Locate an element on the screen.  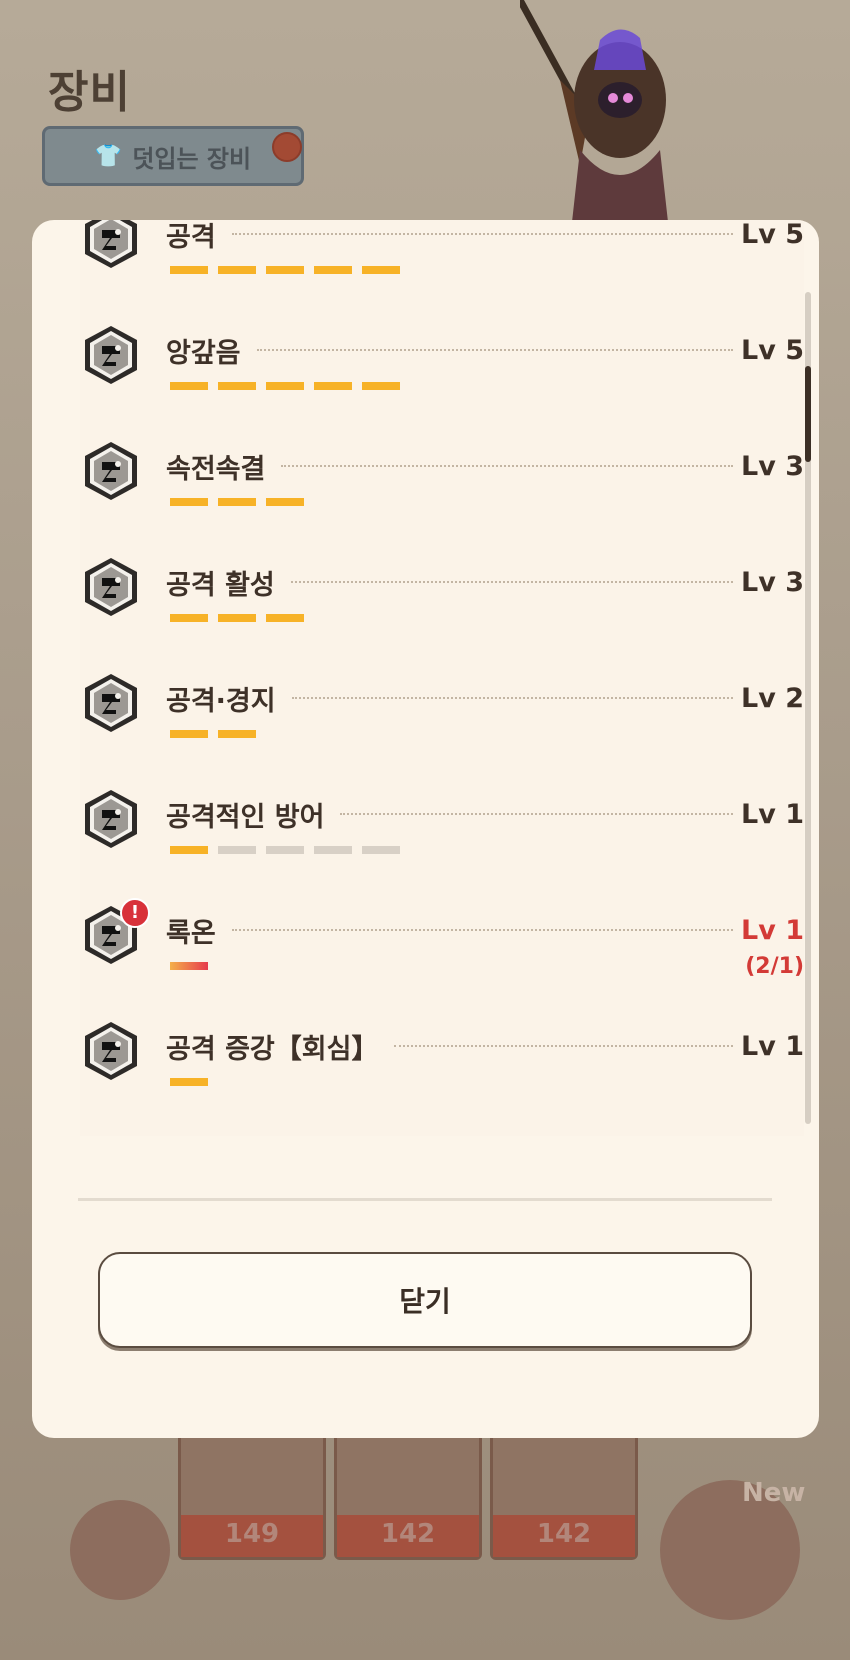
skill-row: 앙갚음 Lv 5 is located at coordinates (485, 350).